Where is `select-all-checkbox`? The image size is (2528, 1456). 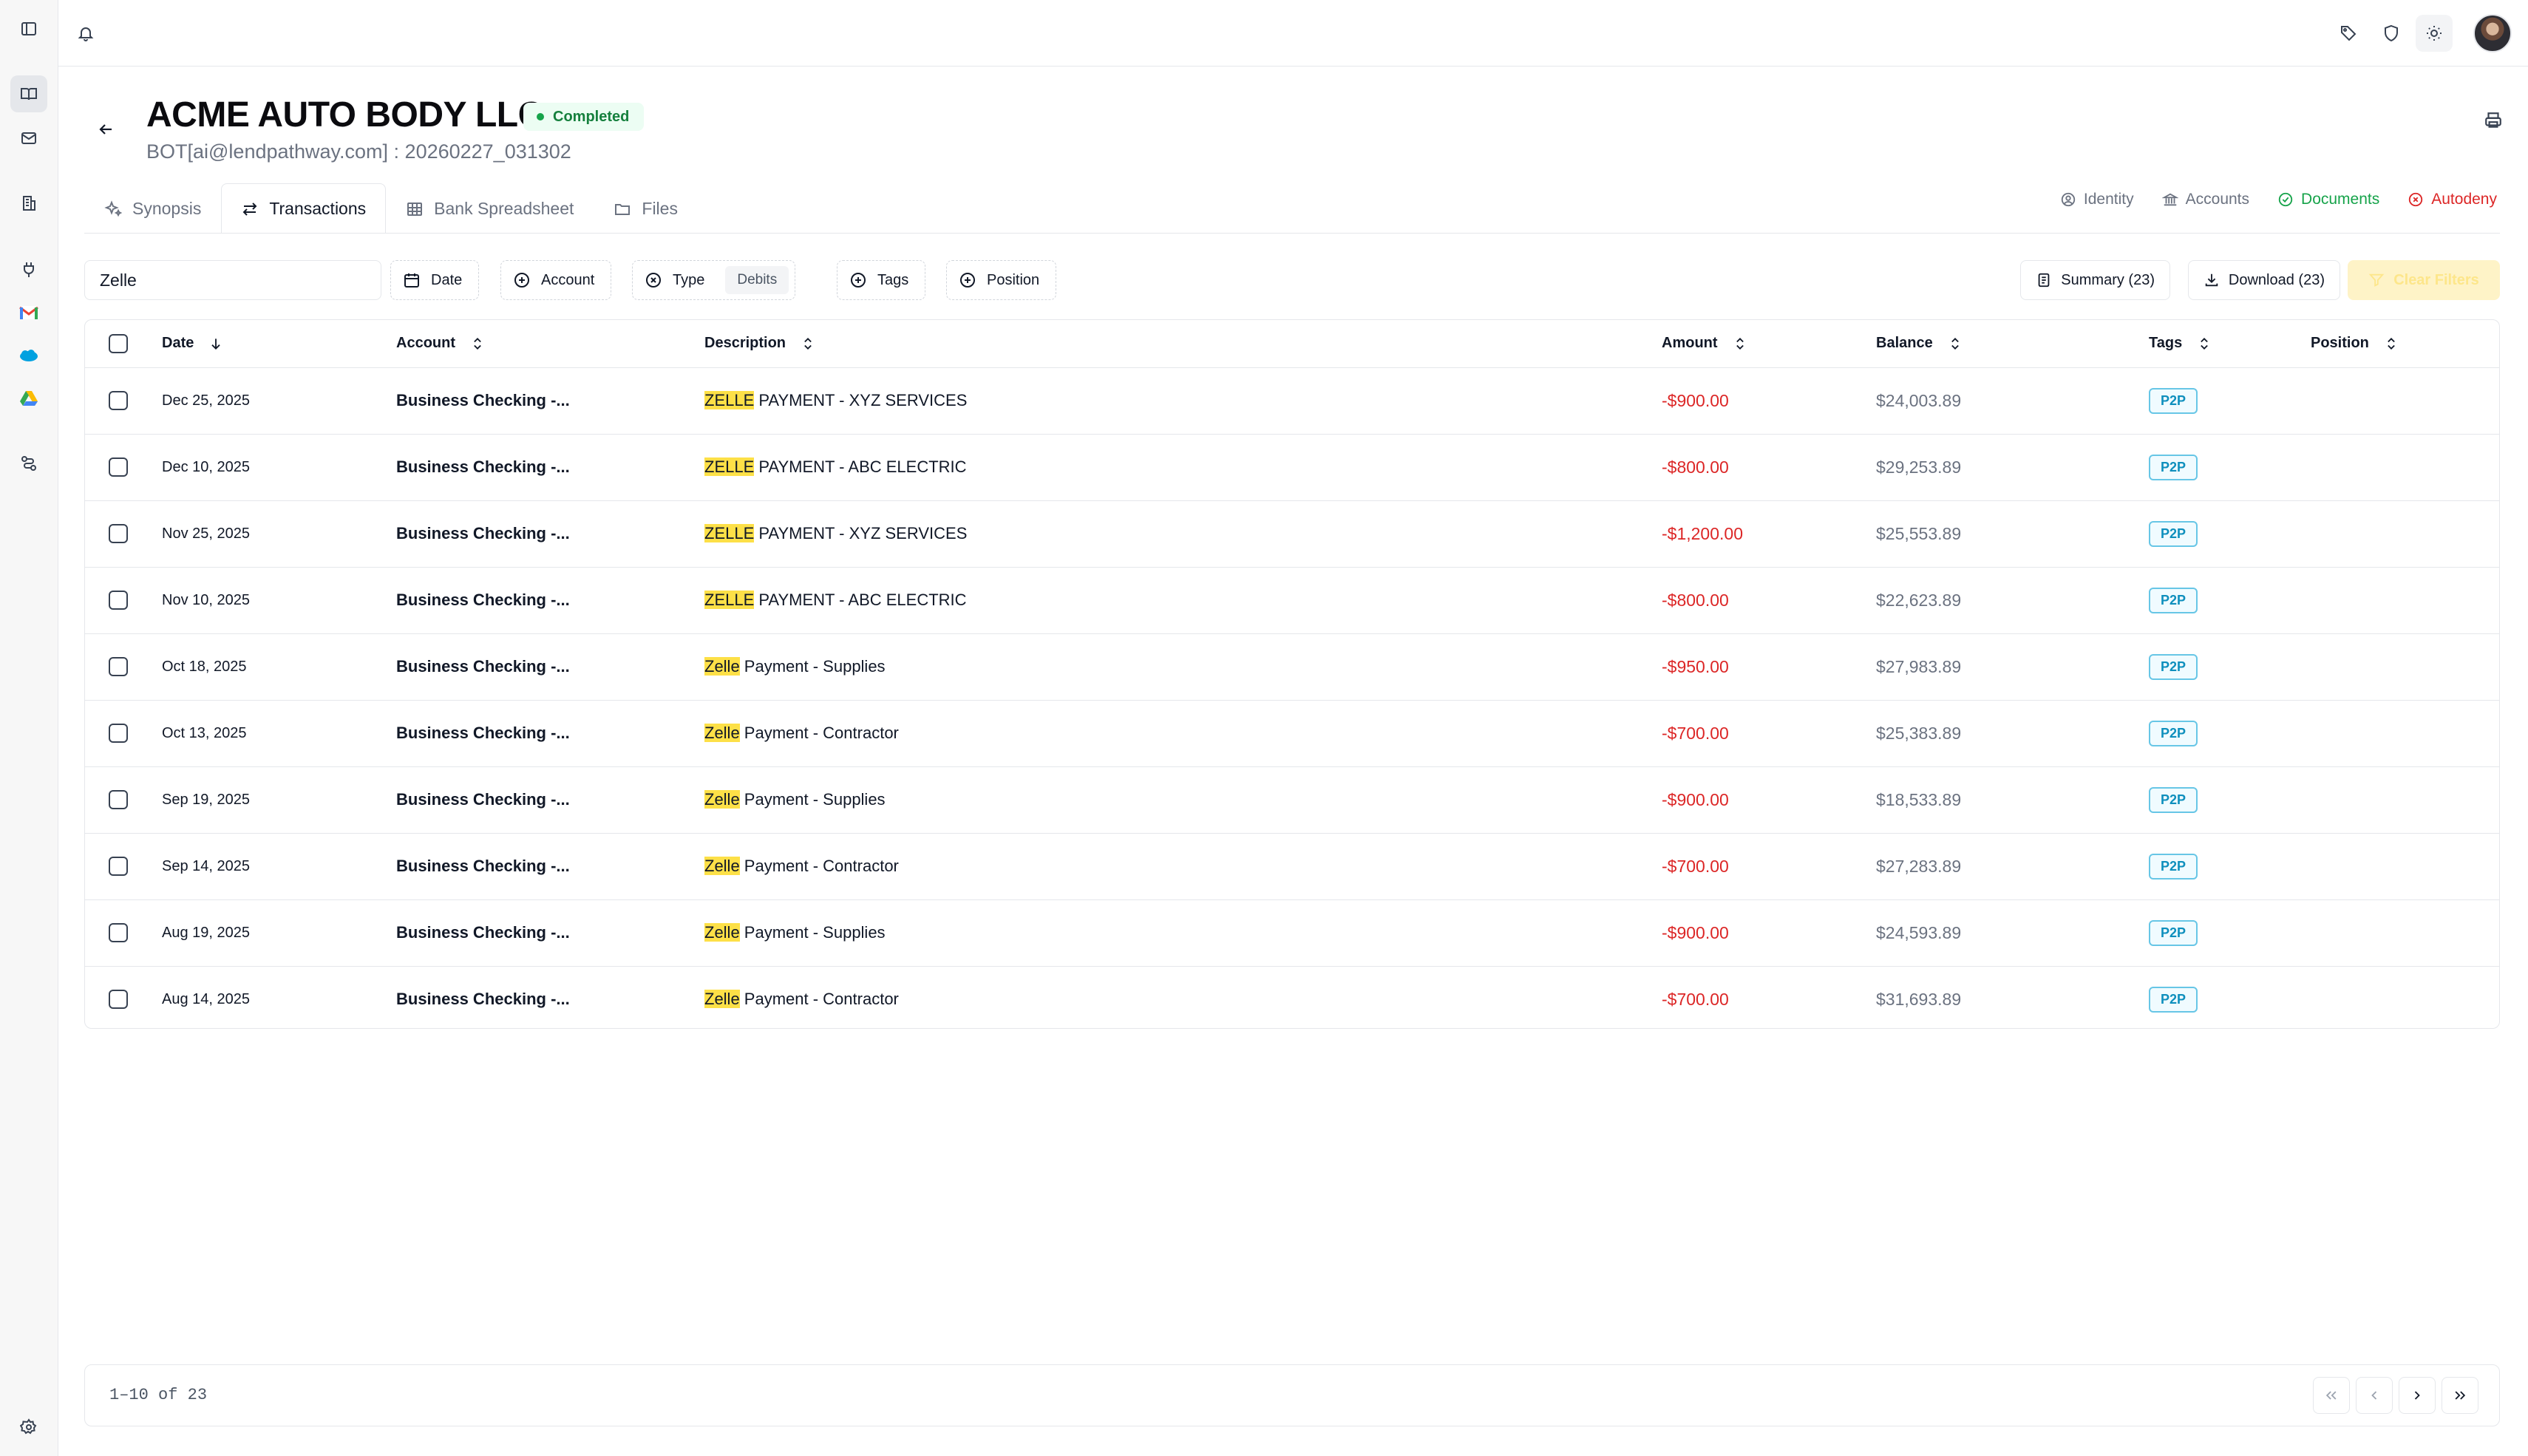 select-all-checkbox is located at coordinates (118, 343).